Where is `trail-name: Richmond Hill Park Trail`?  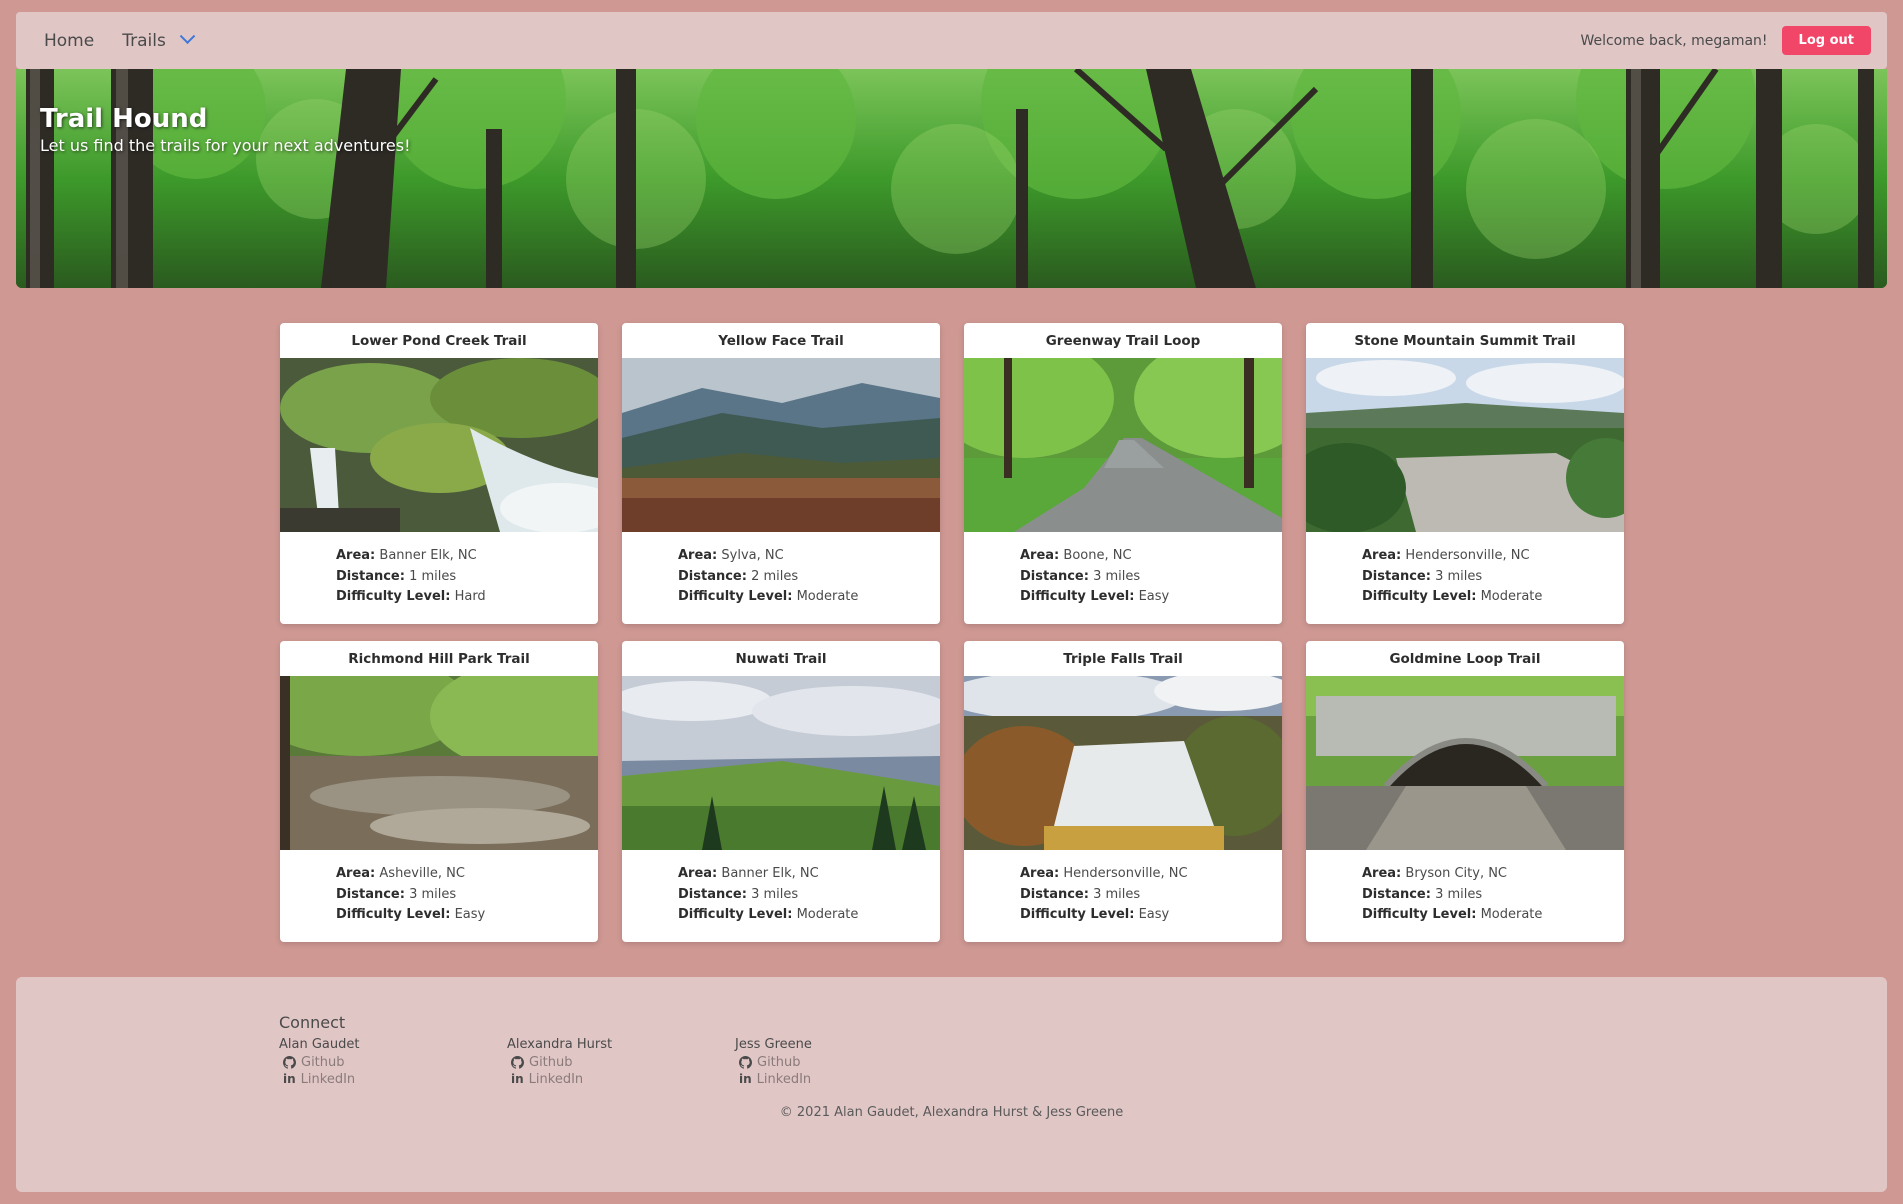
trail-name: Richmond Hill Park Trail is located at coordinates (439, 659).